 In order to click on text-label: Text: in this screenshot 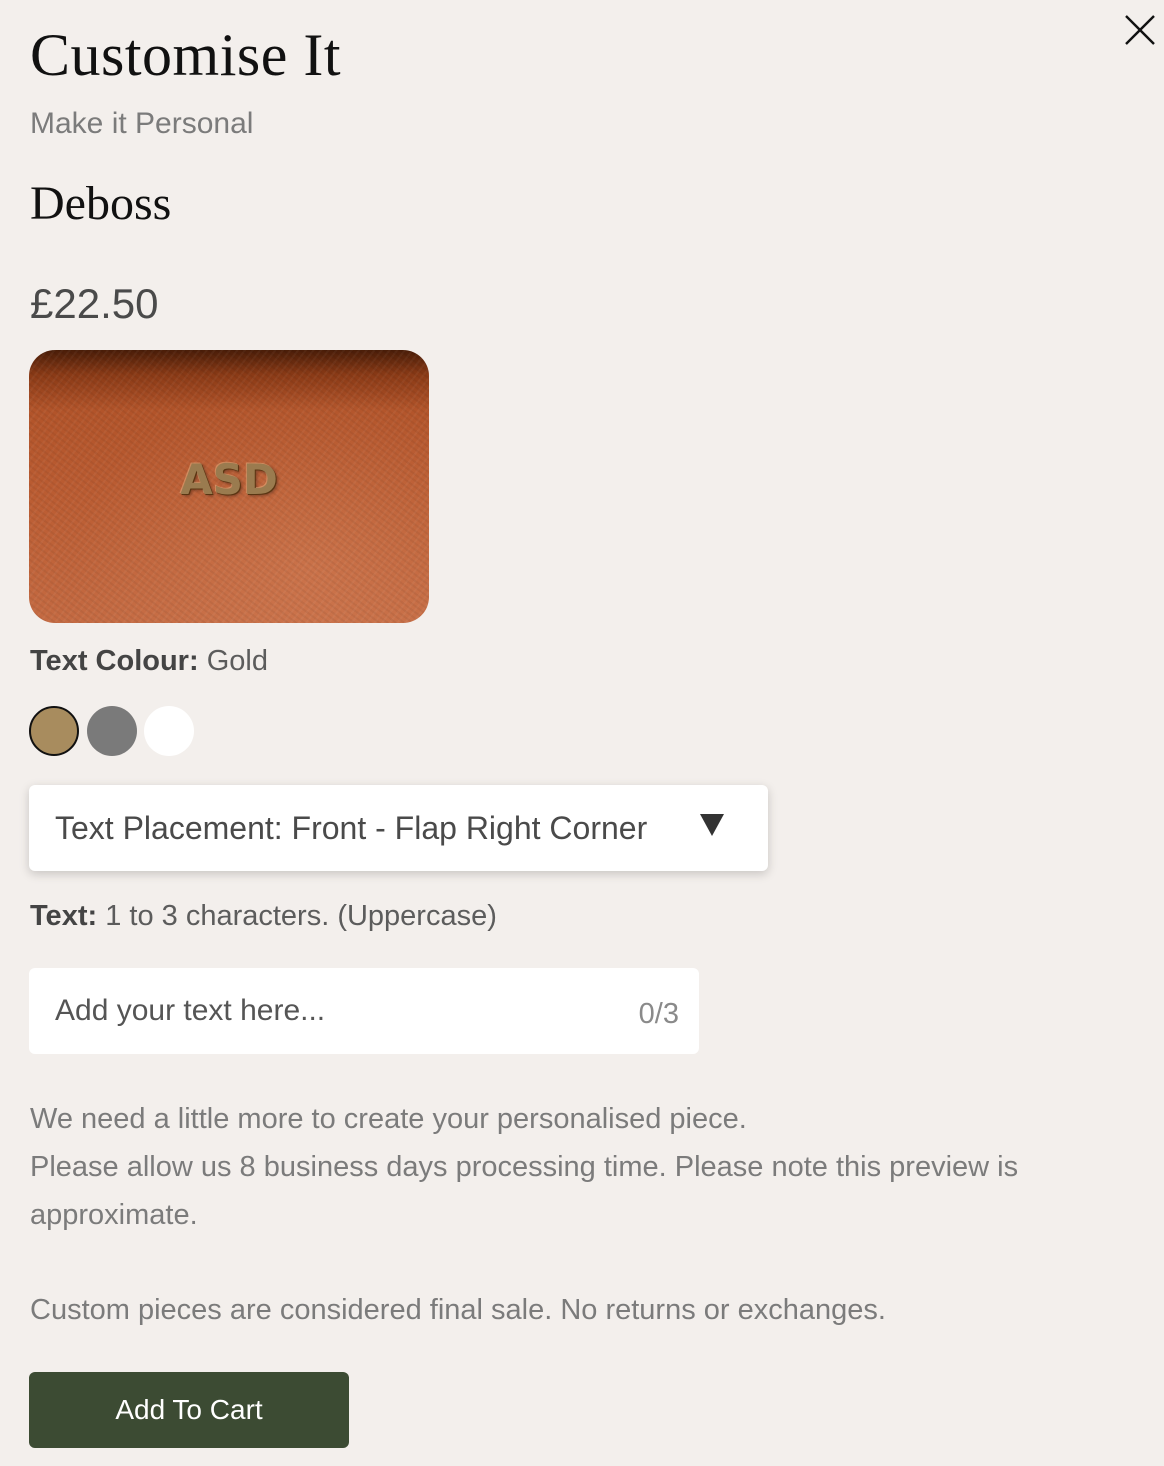, I will do `click(64, 916)`.